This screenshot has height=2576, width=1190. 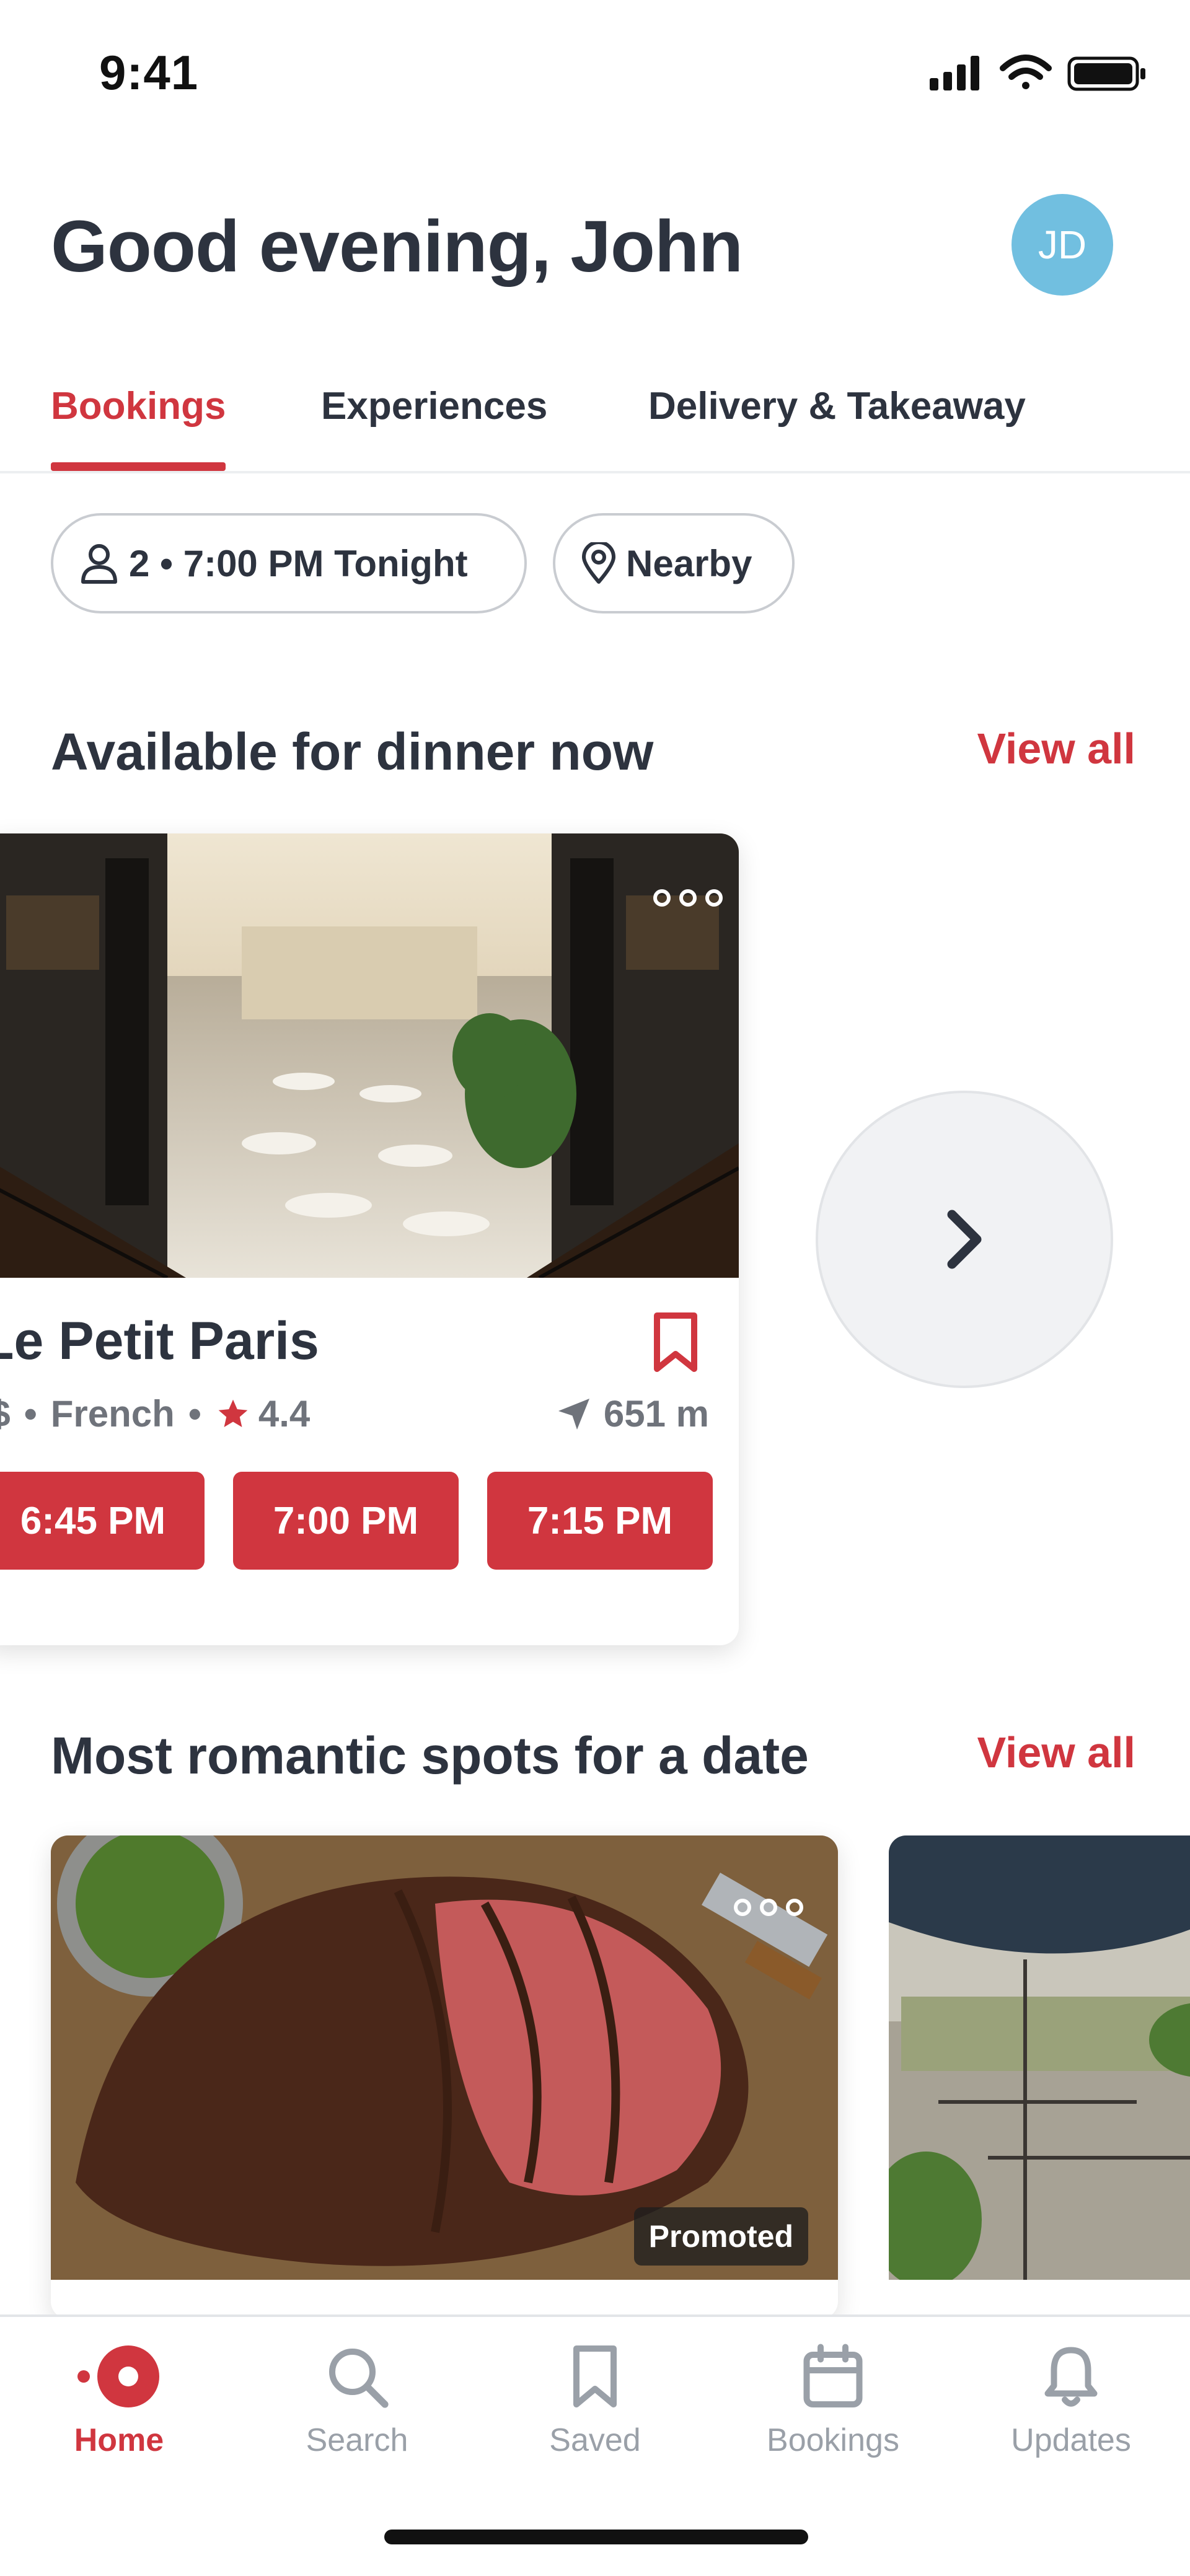 I want to click on nav-home-label: Home, so click(x=119, y=2440).